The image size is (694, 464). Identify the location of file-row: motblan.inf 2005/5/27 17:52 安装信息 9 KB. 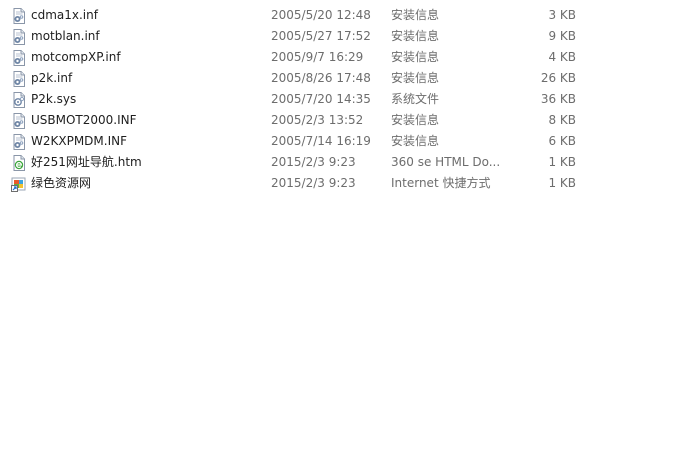
(347, 36).